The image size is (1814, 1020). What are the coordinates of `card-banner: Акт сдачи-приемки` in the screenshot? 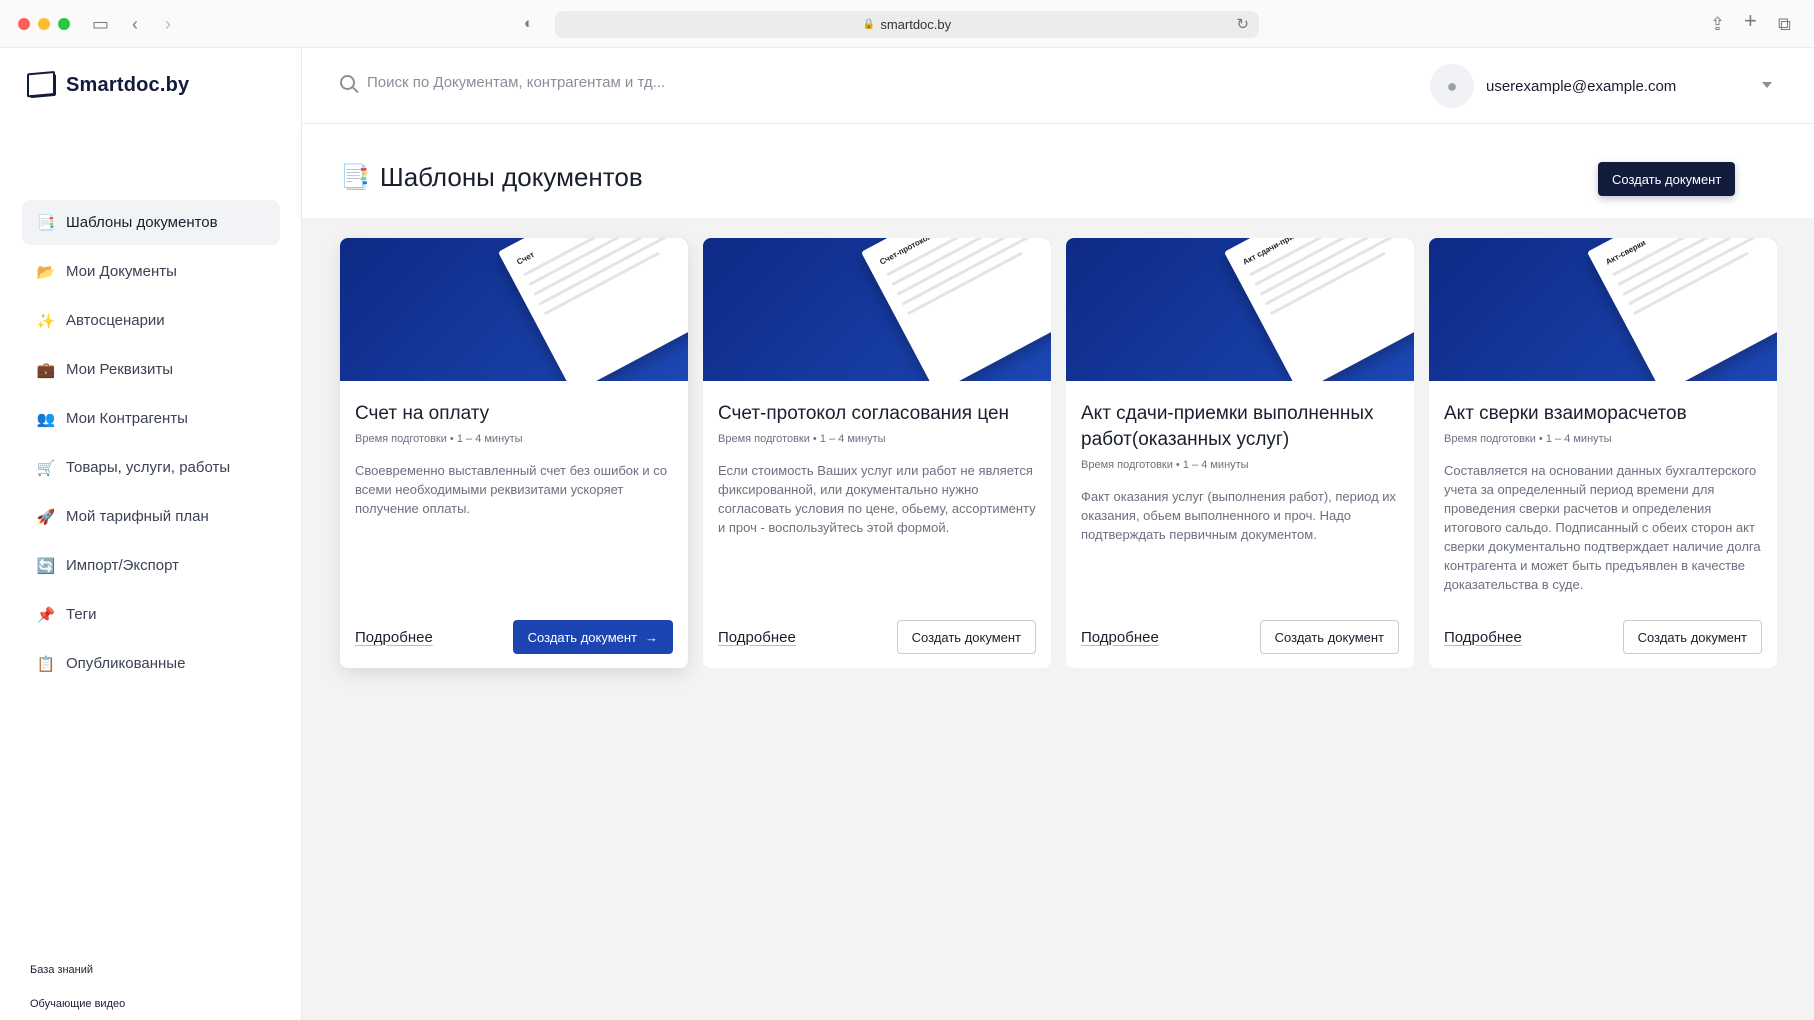 It's located at (1240, 309).